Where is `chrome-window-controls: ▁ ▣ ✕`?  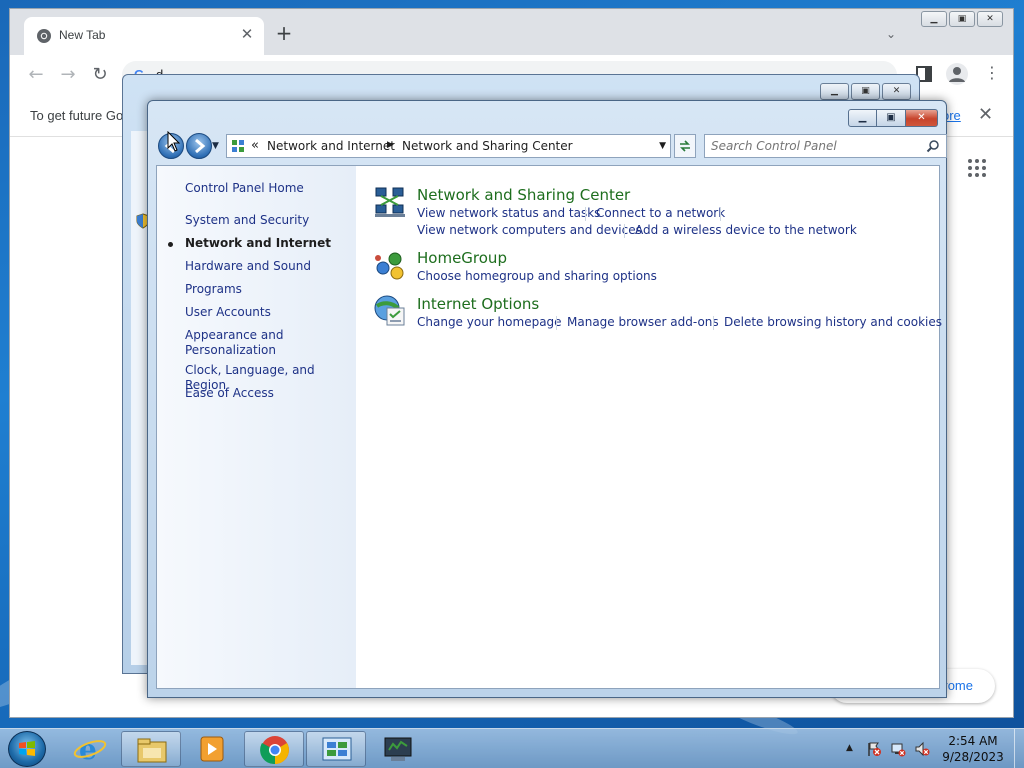
chrome-window-controls: ▁ ▣ ✕ is located at coordinates (962, 19).